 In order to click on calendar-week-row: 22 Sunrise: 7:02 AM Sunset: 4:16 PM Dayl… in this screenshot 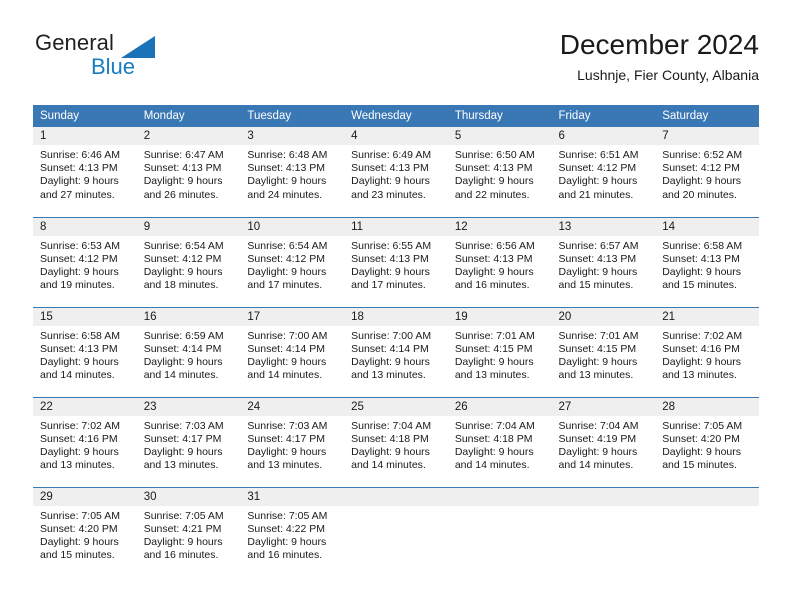, I will do `click(396, 441)`.